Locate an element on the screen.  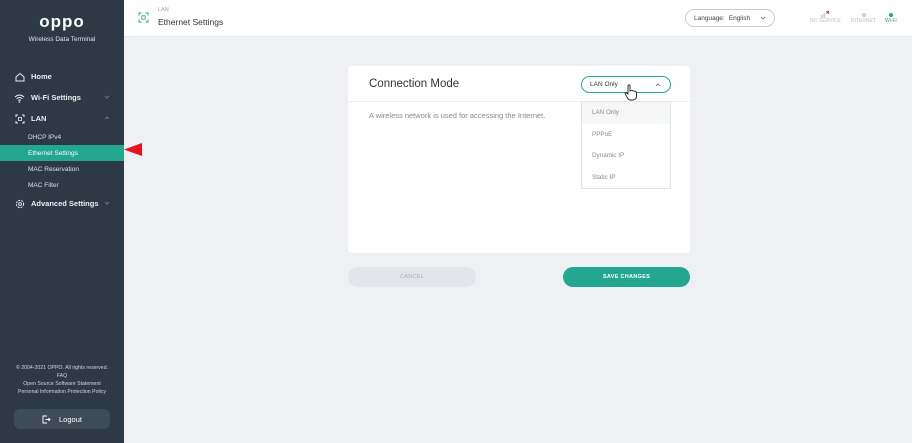
language-select: Language: English is located at coordinates (730, 18).